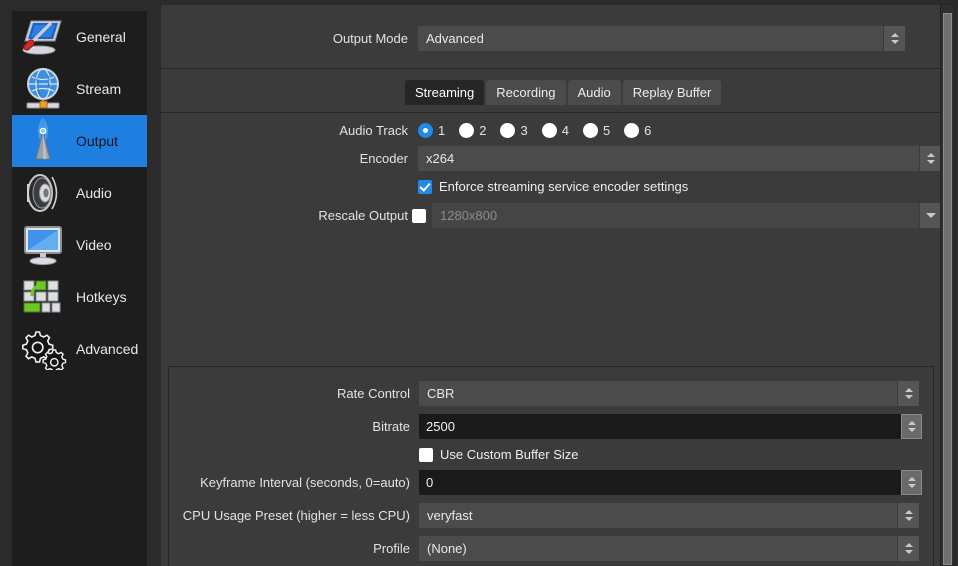 The height and width of the screenshot is (566, 958). What do you see at coordinates (930, 158) in the screenshot?
I see `encoder-spinner-icon` at bounding box center [930, 158].